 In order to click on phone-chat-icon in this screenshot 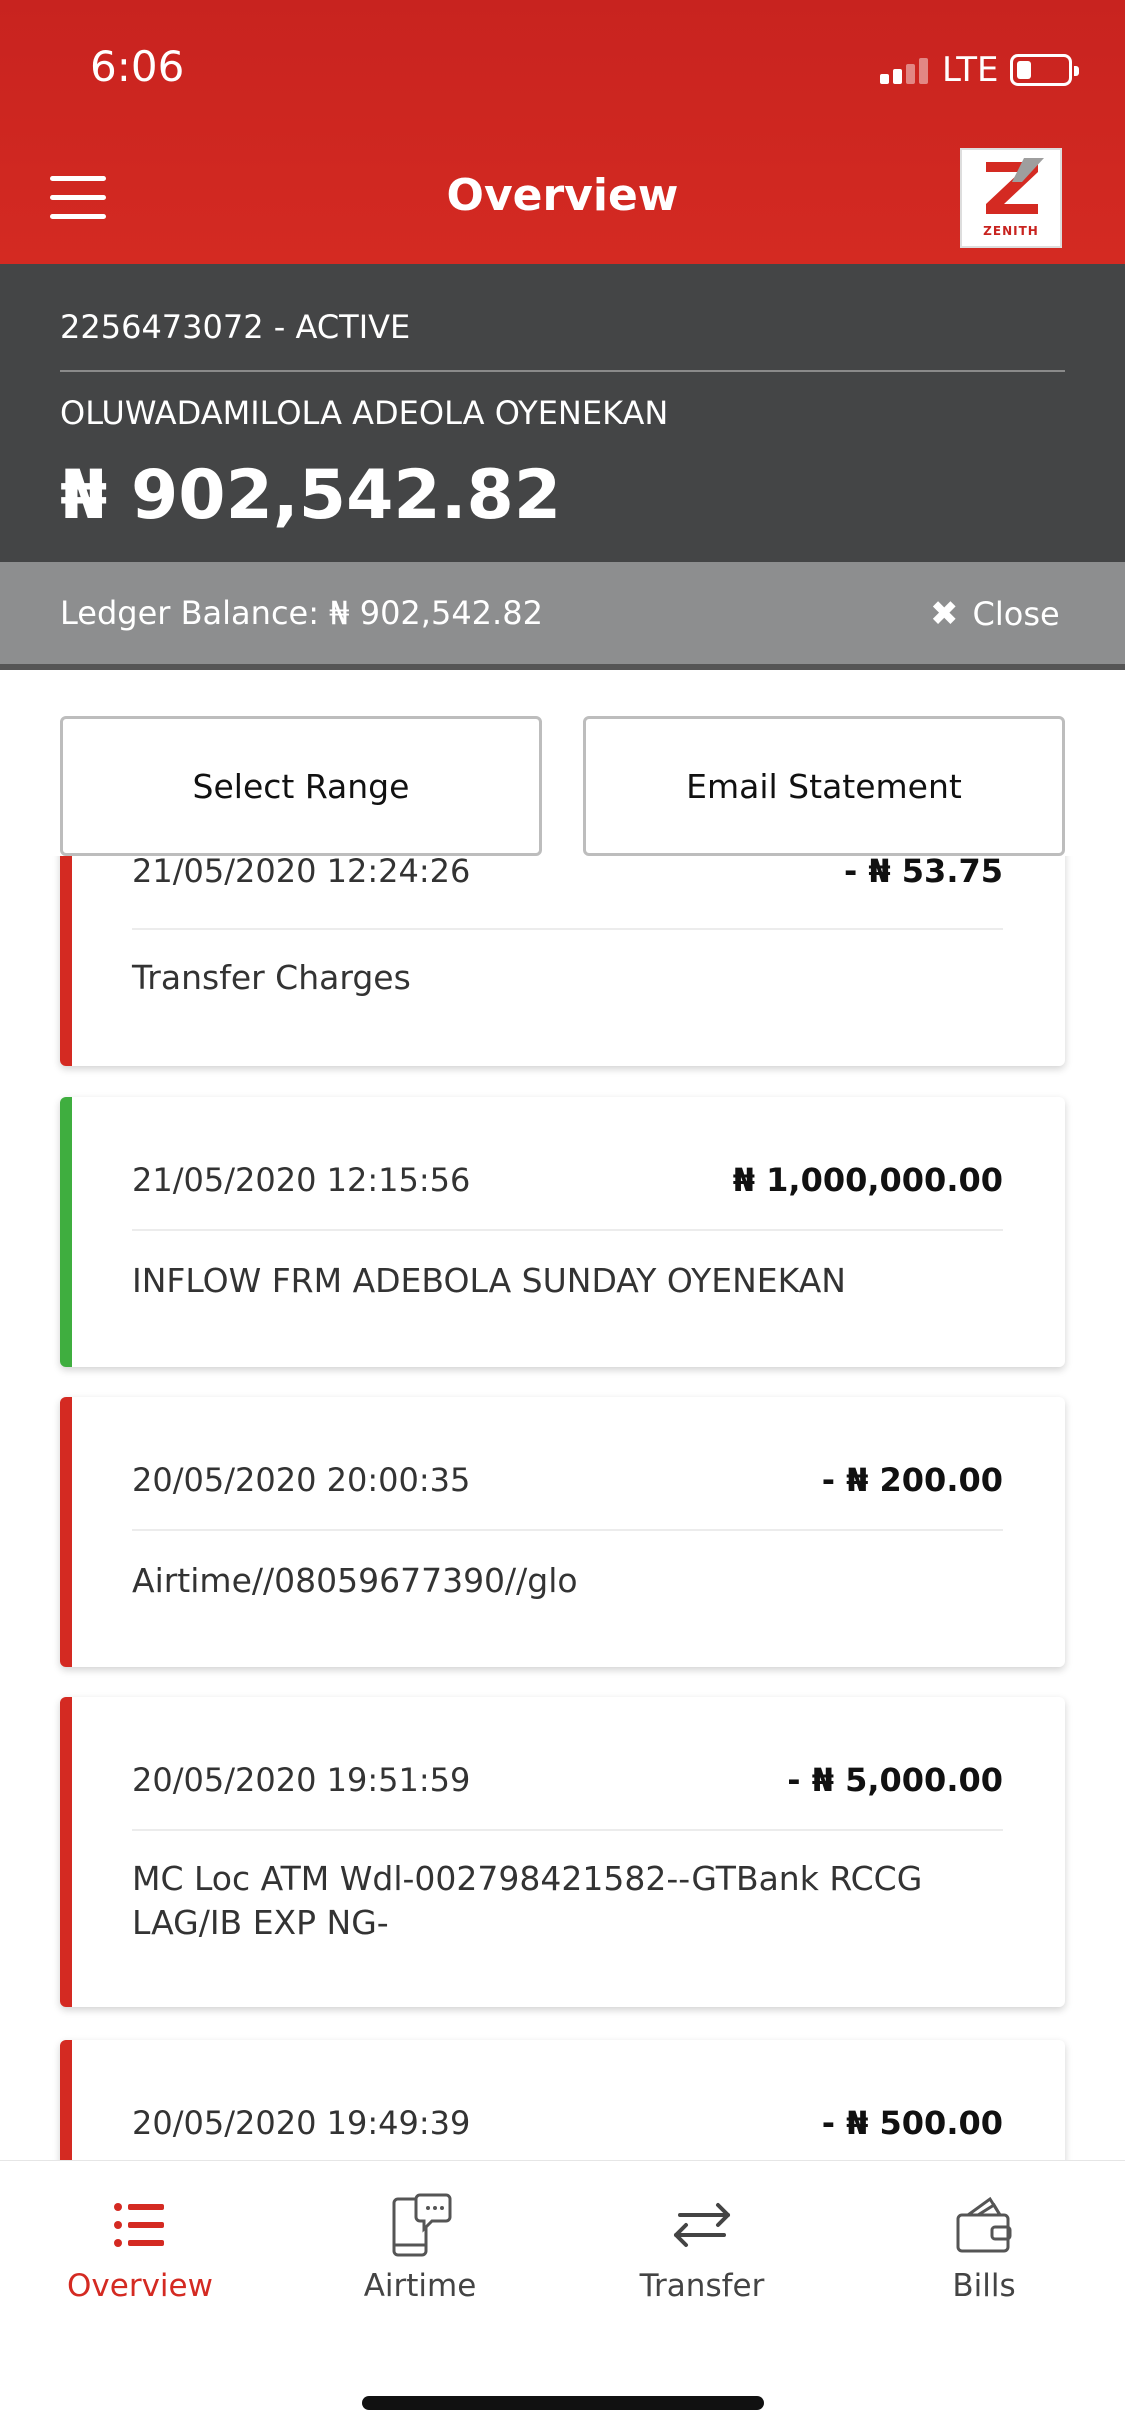, I will do `click(420, 2225)`.